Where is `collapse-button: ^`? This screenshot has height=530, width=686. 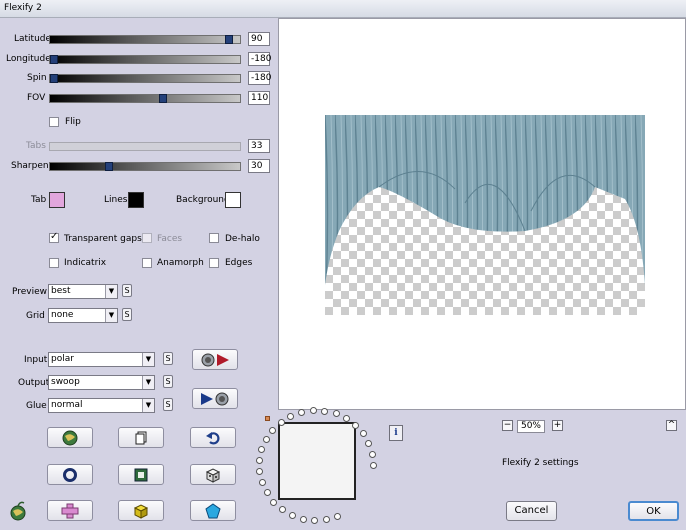
collapse-button: ^ is located at coordinates (671, 425).